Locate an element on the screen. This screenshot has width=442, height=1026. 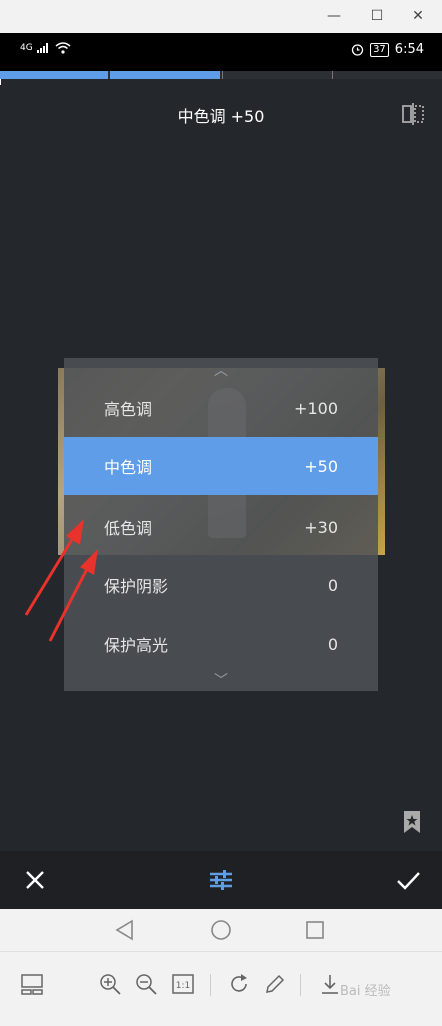
status-bar: 4G 37 6:54 is located at coordinates (221, 52).